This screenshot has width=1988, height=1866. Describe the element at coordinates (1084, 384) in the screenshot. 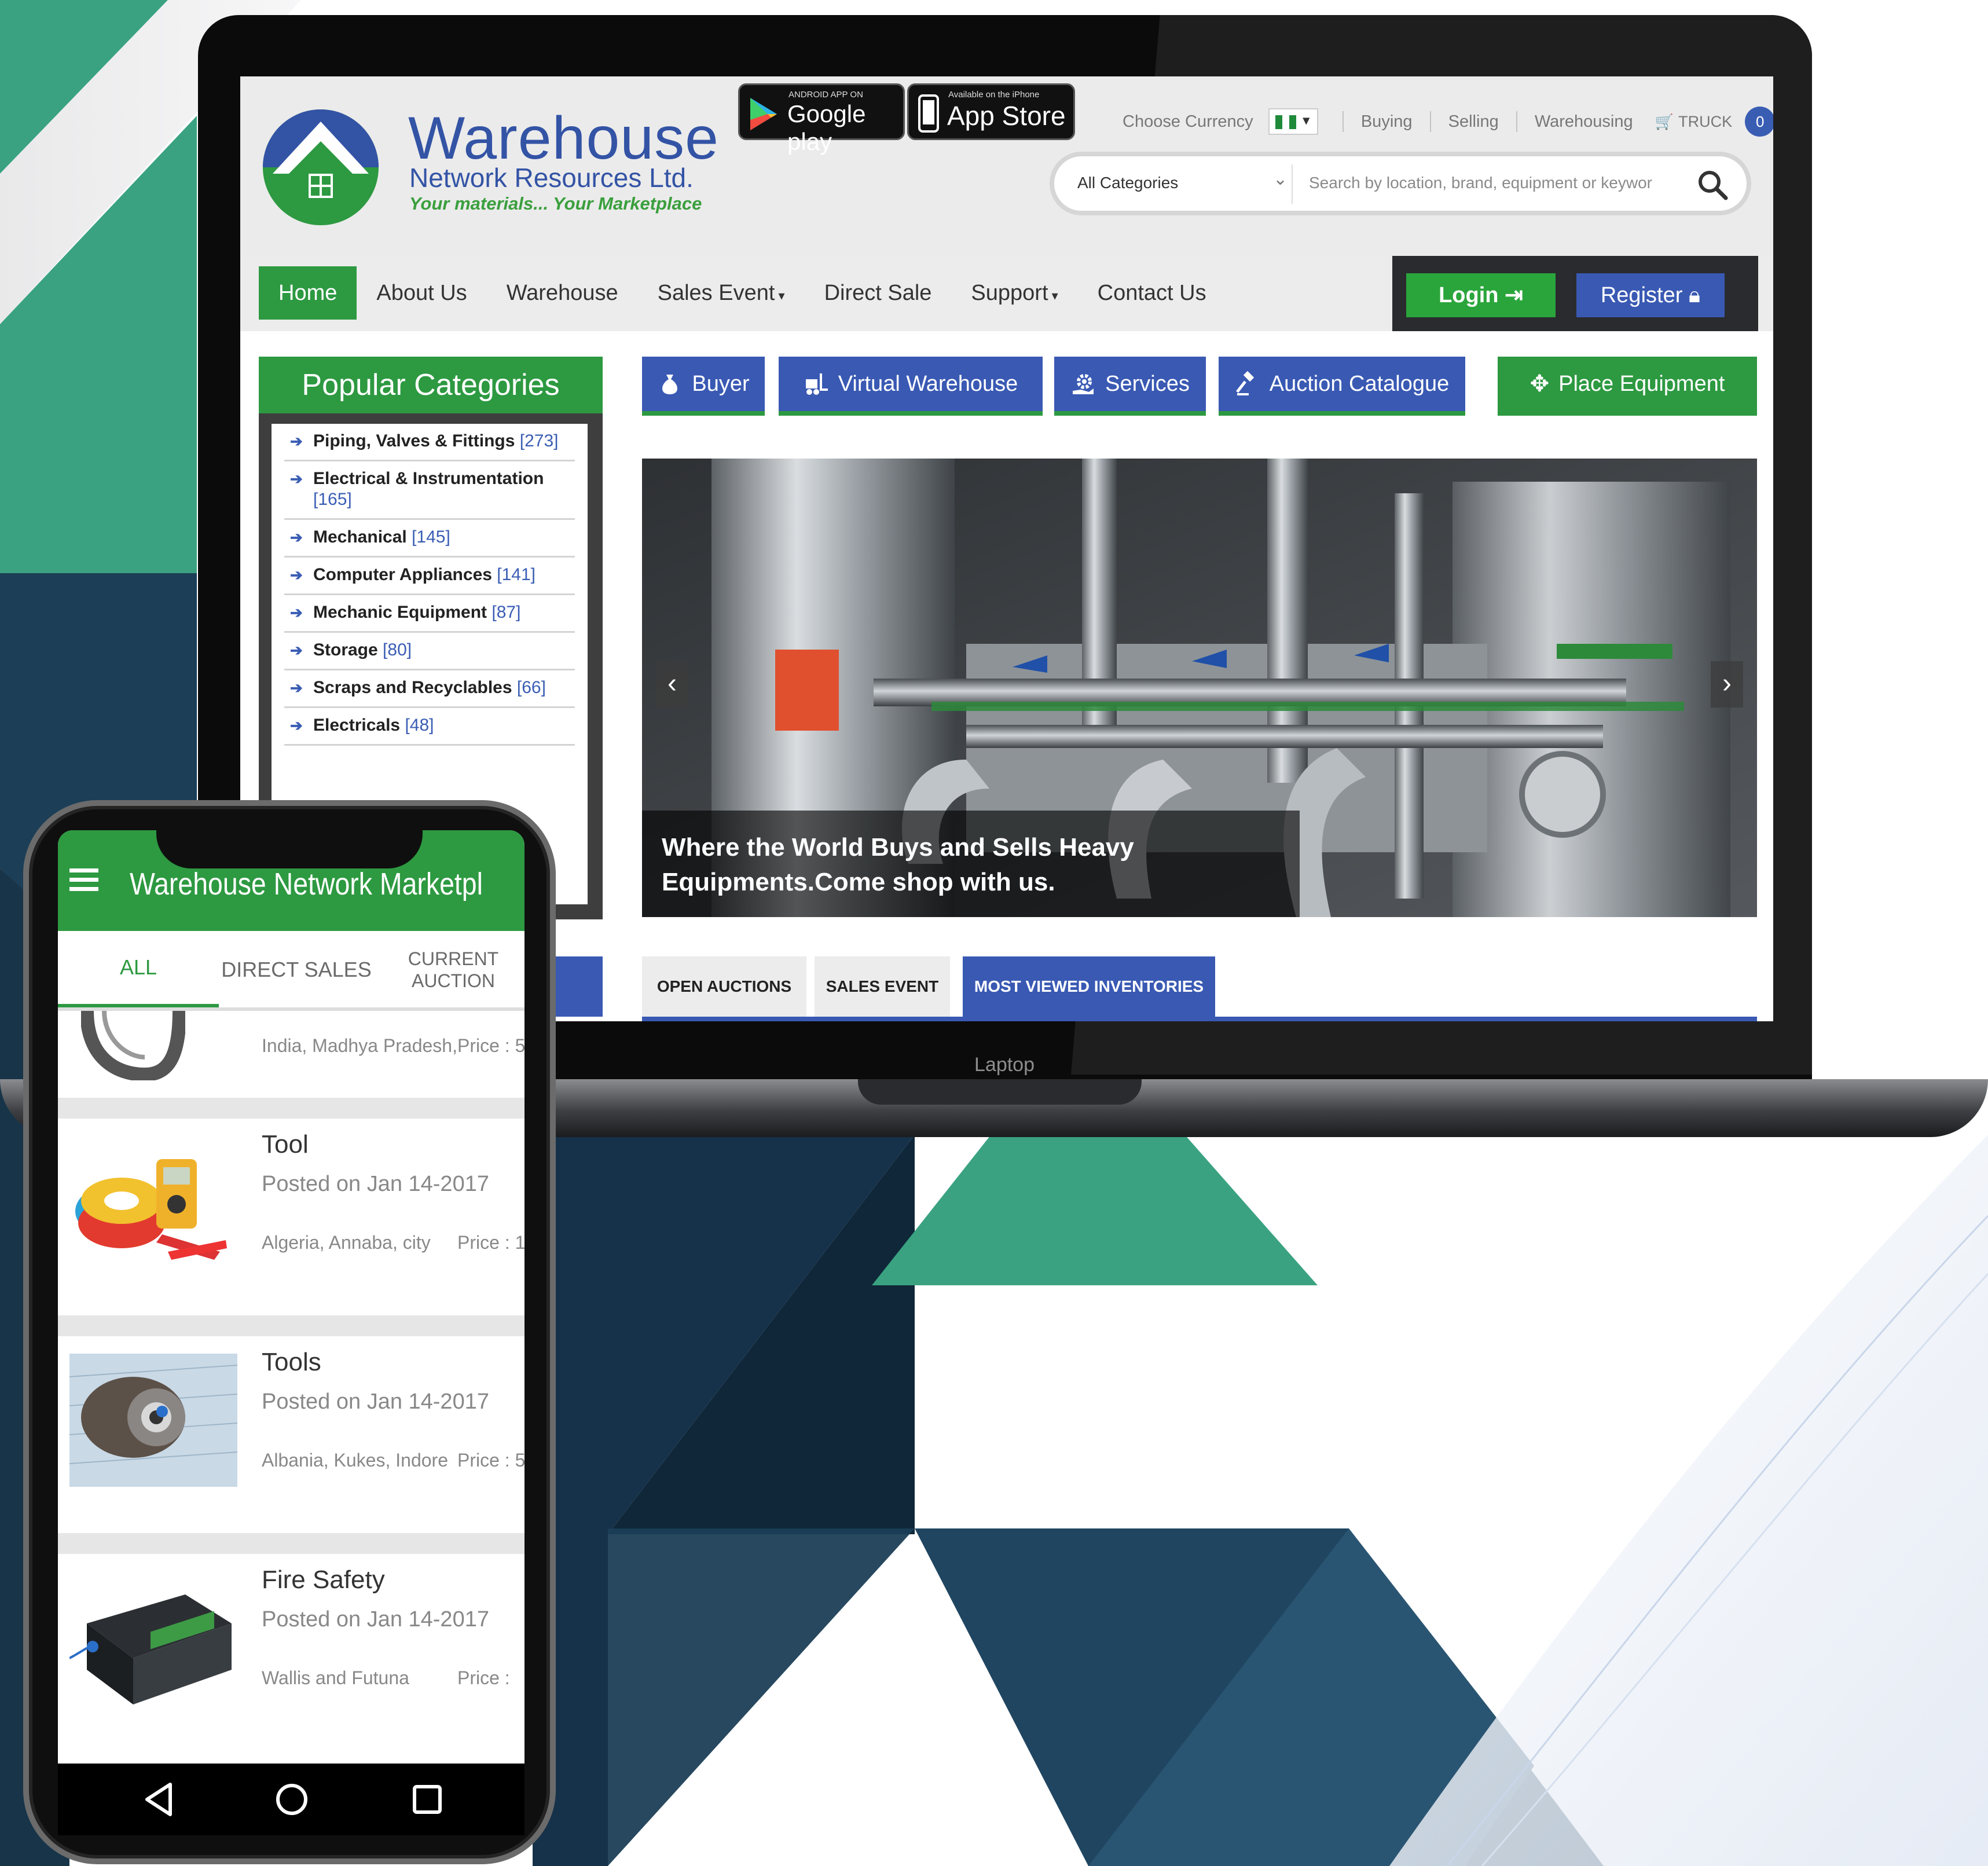

I see `gear-hand-icon` at that location.